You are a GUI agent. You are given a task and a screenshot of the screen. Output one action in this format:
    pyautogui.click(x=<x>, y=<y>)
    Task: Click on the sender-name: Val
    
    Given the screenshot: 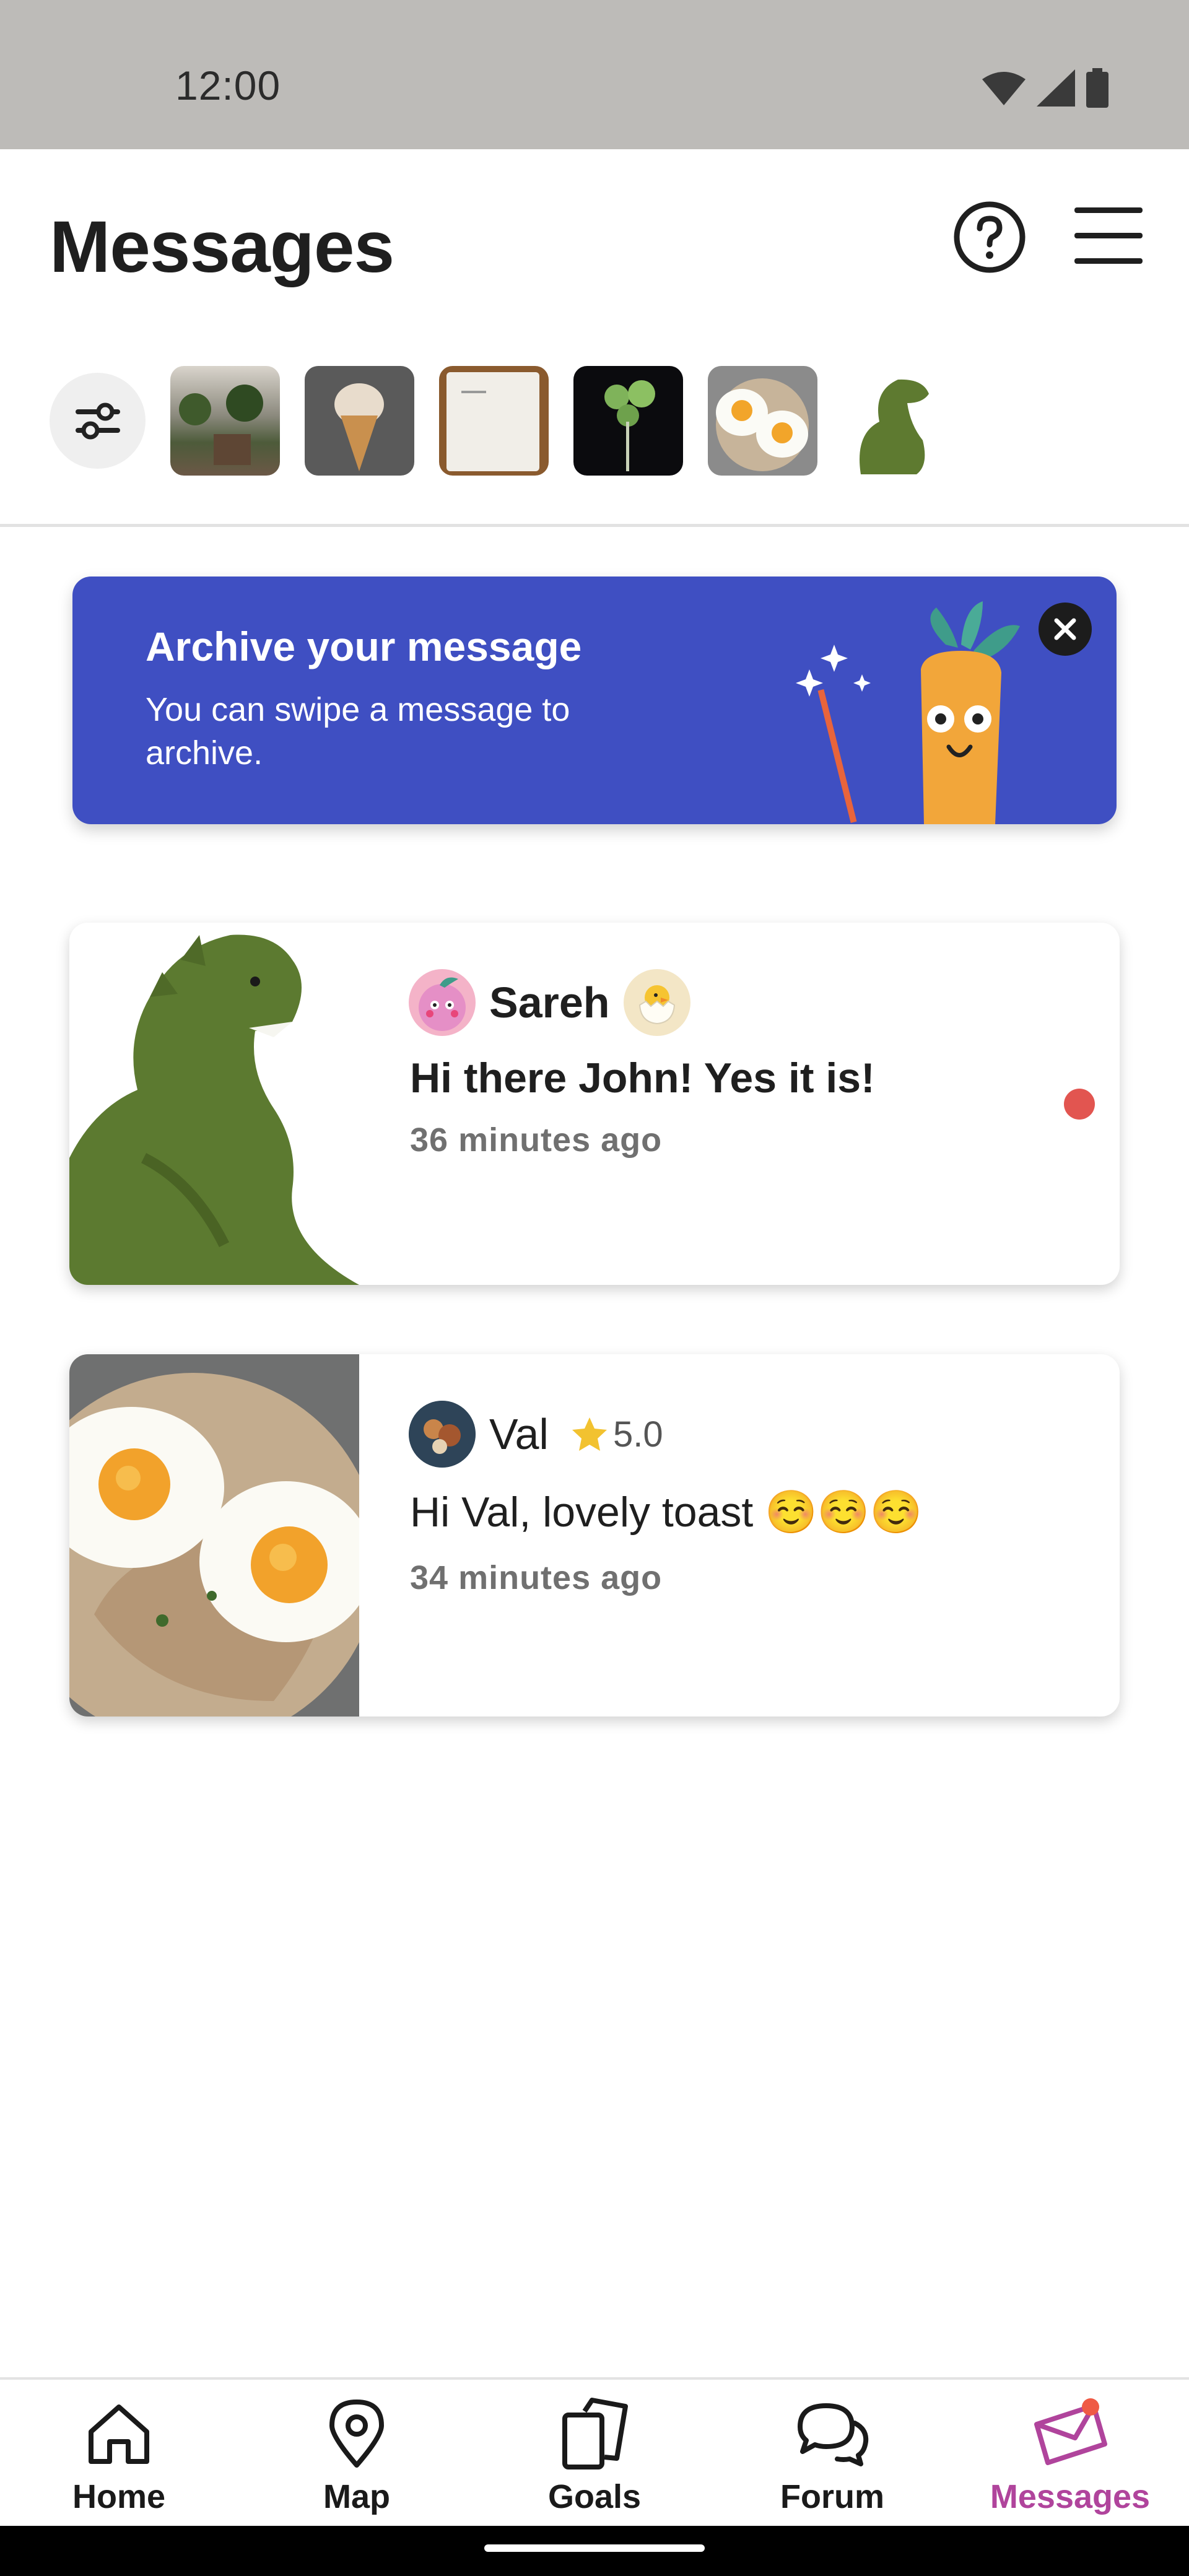 What is the action you would take?
    pyautogui.click(x=519, y=1434)
    